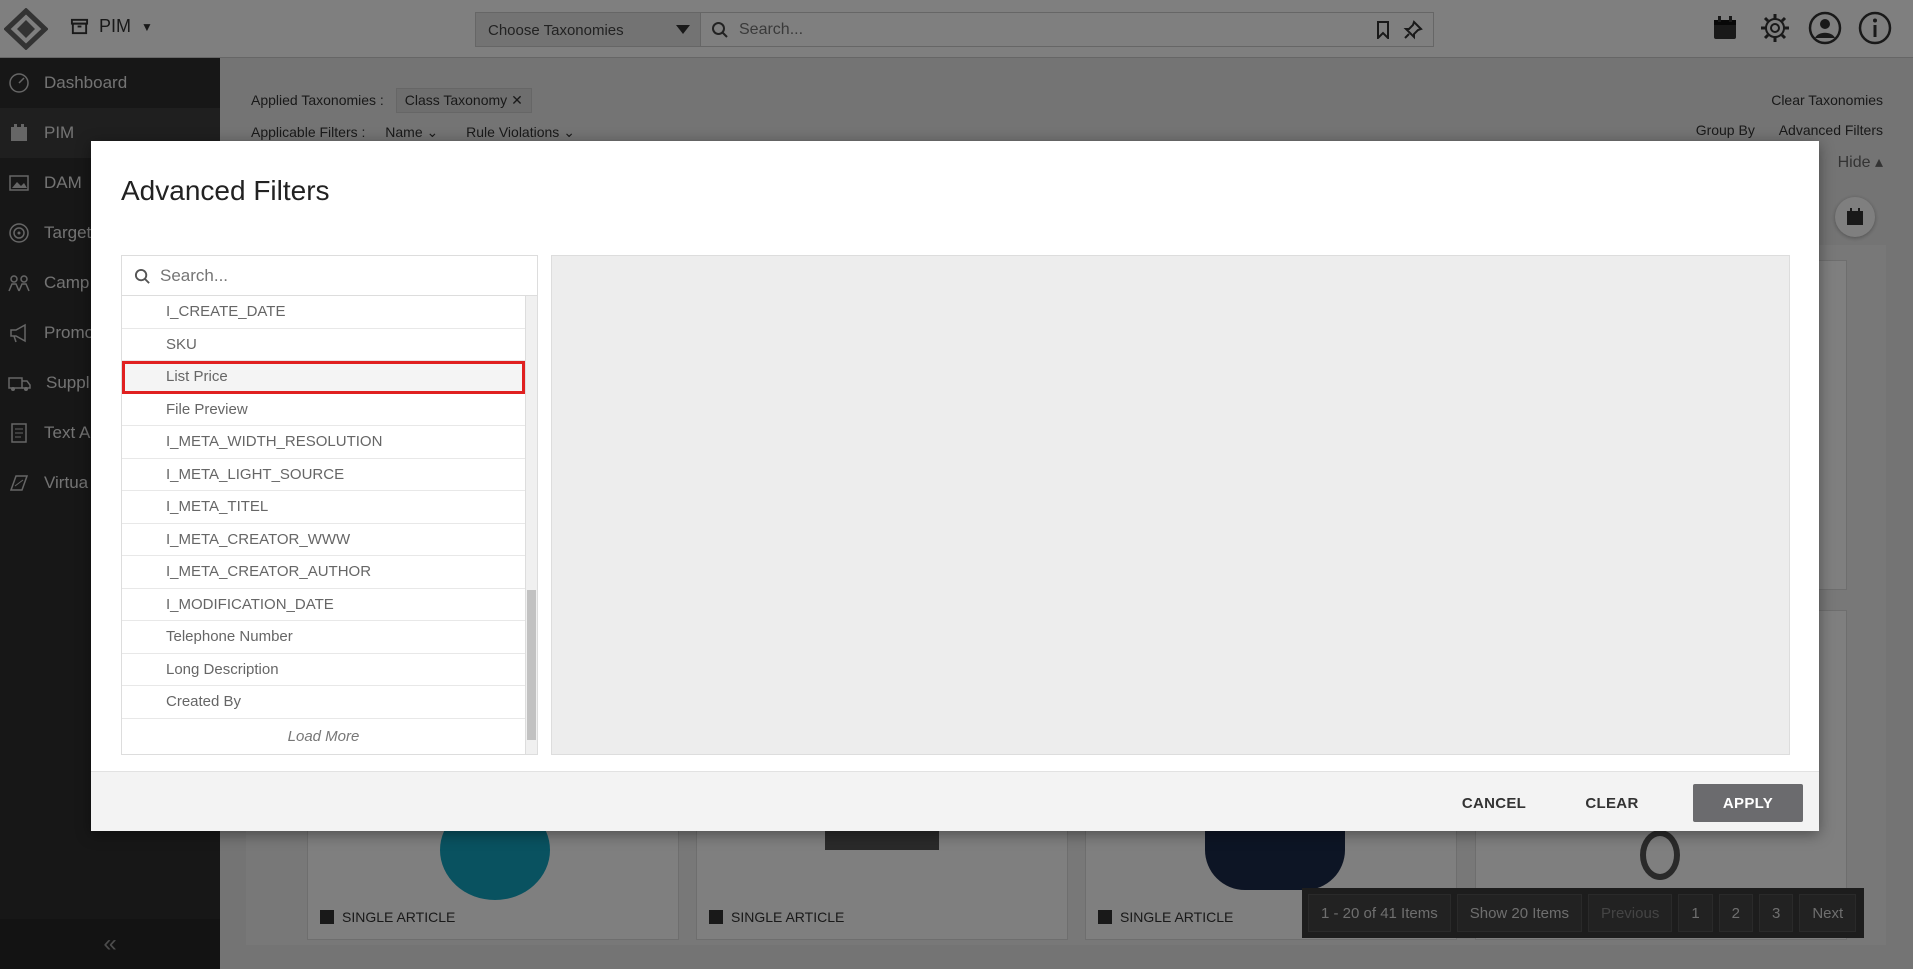 The image size is (1913, 969). Describe the element at coordinates (323, 442) in the screenshot. I see `attribute-item: I_META_WIDTH_RESOLUTION` at that location.